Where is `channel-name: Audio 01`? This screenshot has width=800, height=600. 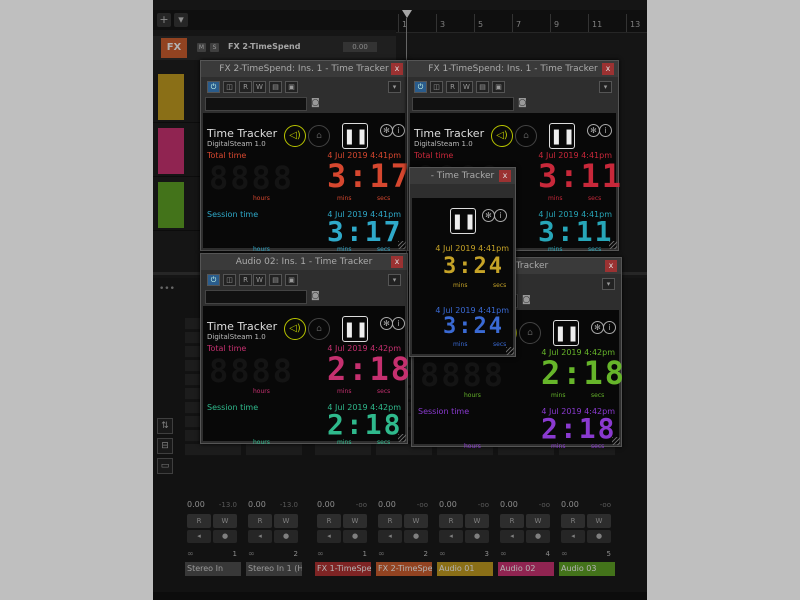
channel-name: Audio 01 is located at coordinates (465, 569).